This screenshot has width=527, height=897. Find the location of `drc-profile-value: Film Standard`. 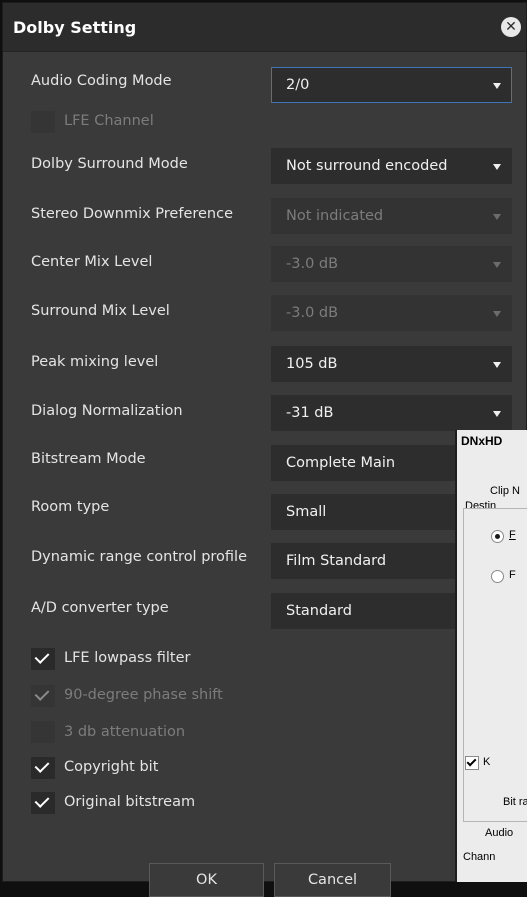

drc-profile-value: Film Standard is located at coordinates (336, 561).